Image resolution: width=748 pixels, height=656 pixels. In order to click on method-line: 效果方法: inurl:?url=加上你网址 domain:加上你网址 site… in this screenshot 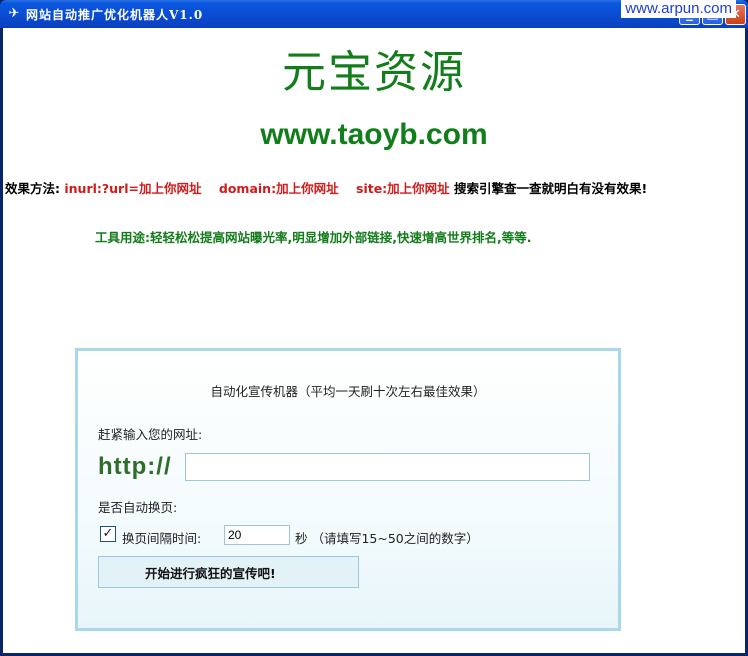, I will do `click(326, 187)`.